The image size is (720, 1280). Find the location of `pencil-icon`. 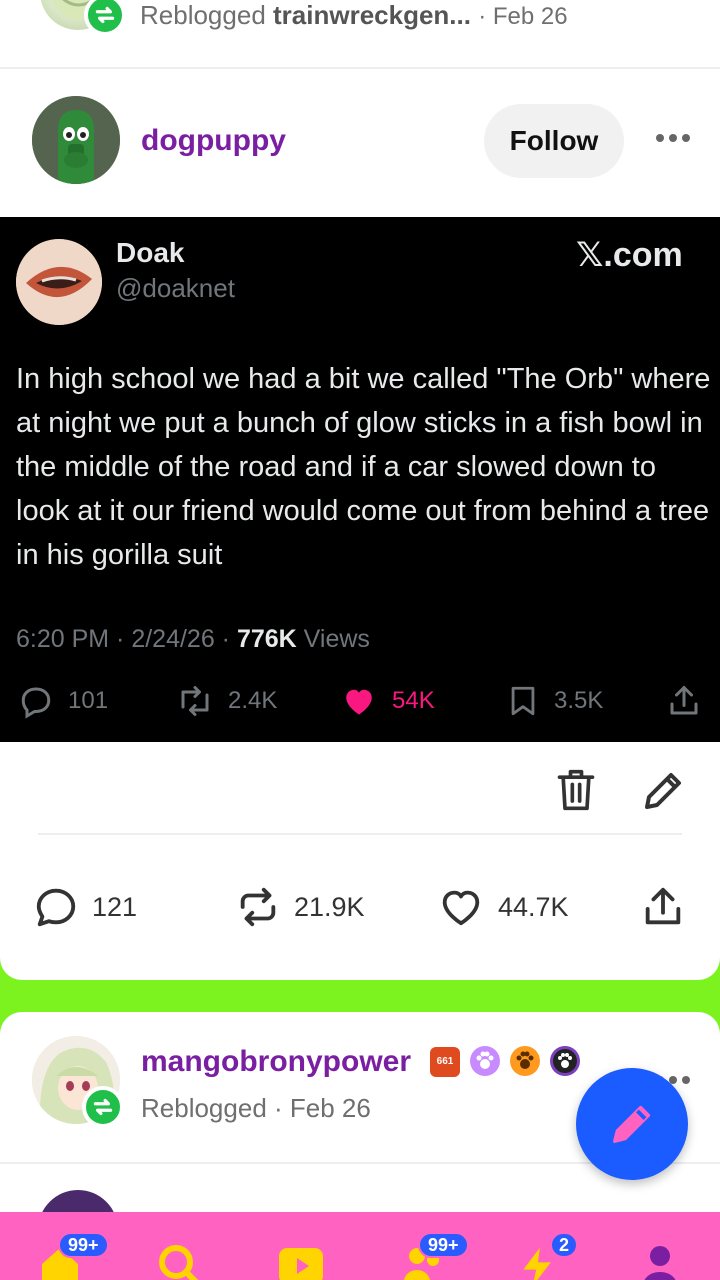

pencil-icon is located at coordinates (632, 1124).